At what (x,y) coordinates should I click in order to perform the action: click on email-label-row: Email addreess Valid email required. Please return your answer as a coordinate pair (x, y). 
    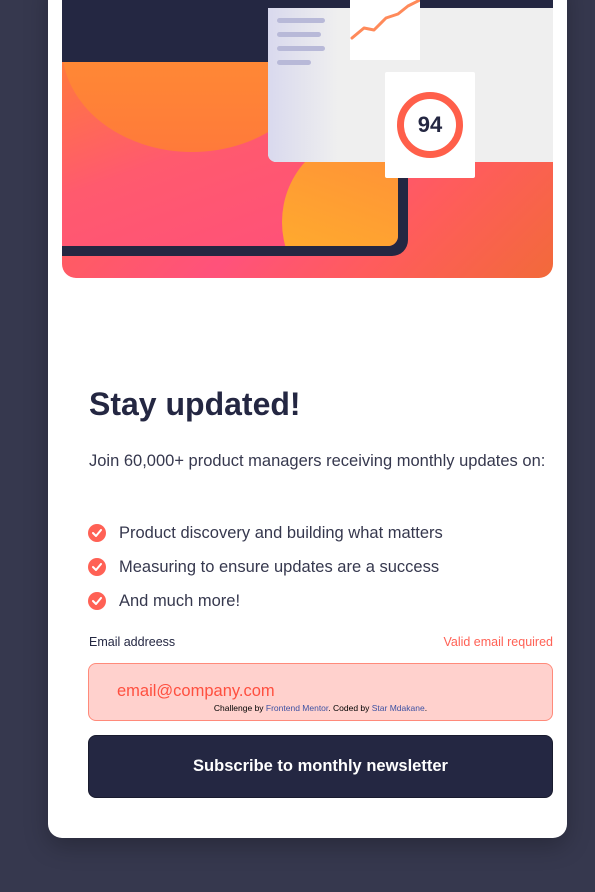
    Looking at the image, I should click on (321, 642).